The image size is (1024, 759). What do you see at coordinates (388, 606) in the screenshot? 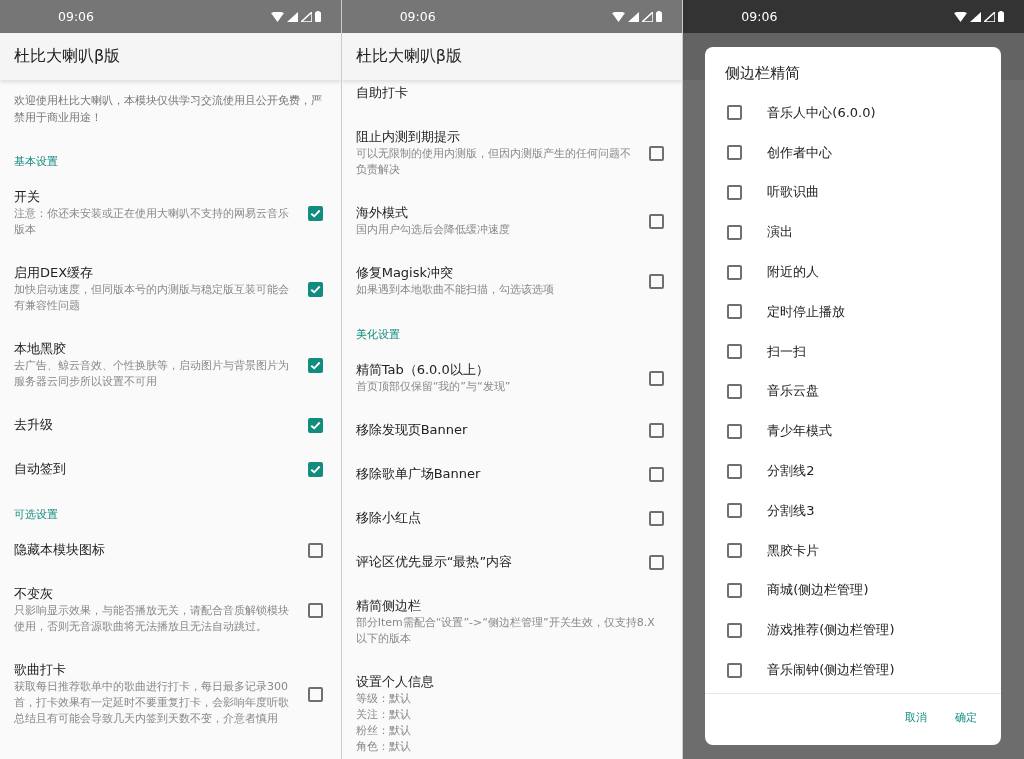
I see `preference-title: 精简侧边栏` at bounding box center [388, 606].